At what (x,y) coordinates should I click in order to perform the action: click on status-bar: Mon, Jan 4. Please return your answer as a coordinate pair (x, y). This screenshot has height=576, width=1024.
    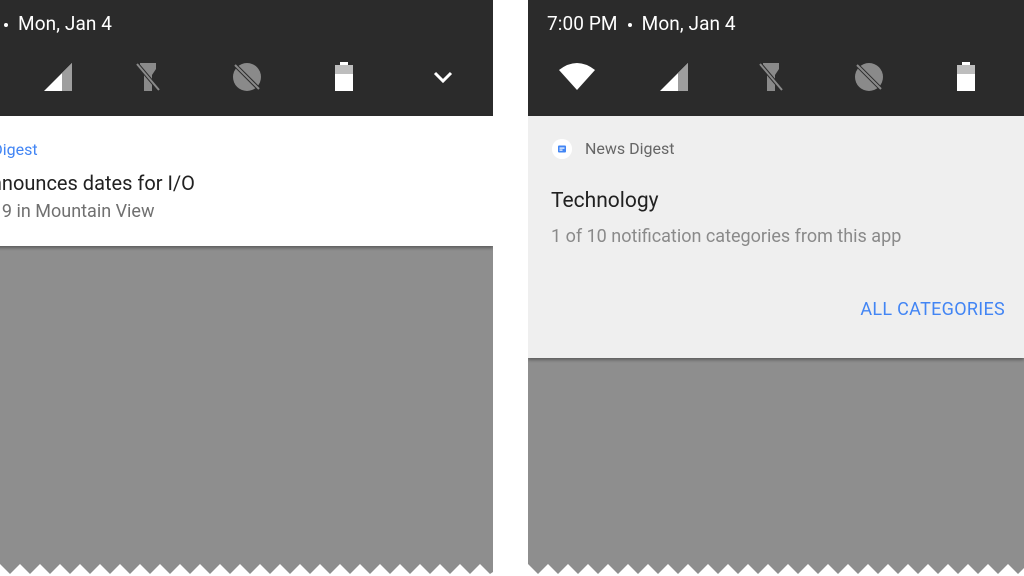
    Looking at the image, I should click on (246, 58).